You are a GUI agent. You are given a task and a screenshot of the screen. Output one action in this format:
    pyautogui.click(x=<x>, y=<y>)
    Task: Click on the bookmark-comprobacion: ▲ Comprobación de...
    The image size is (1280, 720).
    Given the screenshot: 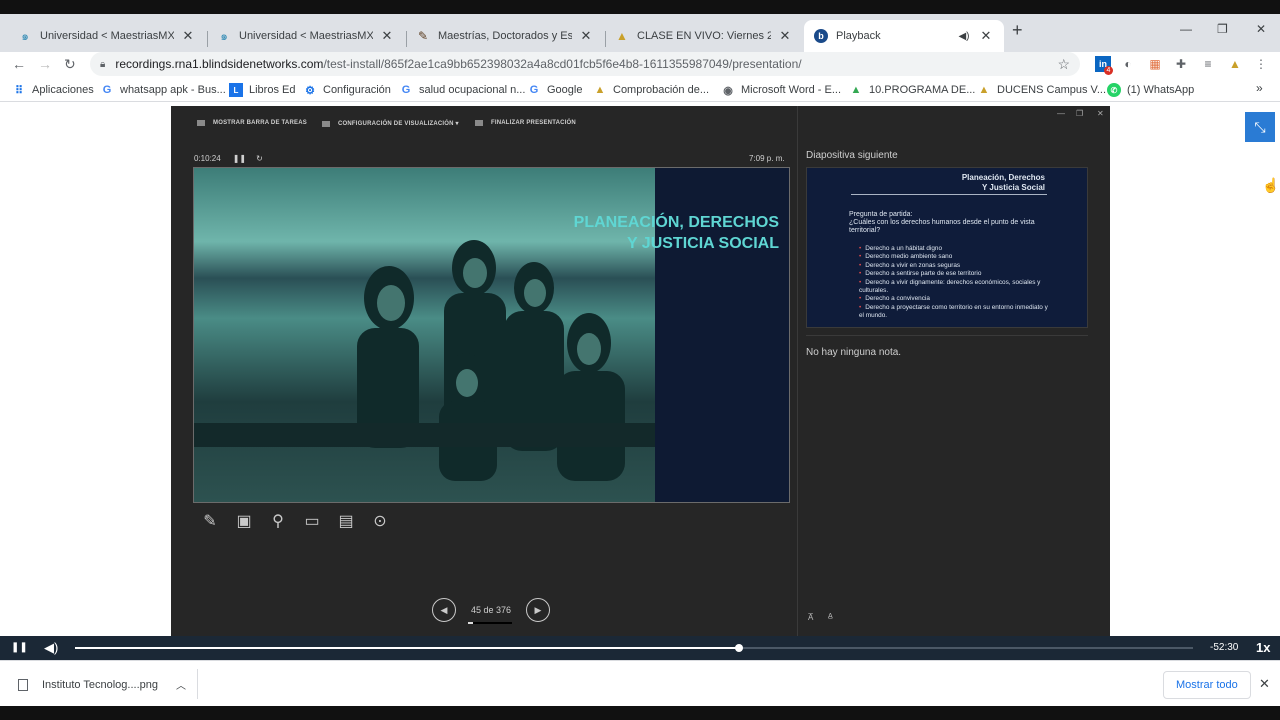 What is the action you would take?
    pyautogui.click(x=651, y=90)
    